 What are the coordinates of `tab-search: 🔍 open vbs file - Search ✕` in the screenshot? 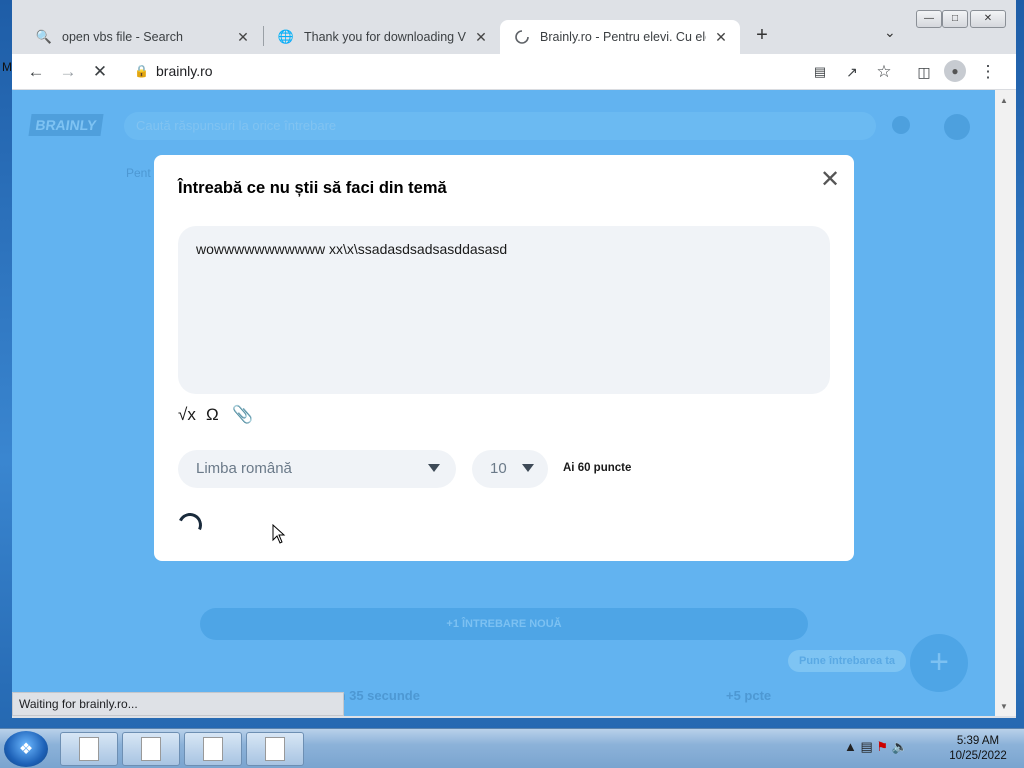 It's located at (142, 37).